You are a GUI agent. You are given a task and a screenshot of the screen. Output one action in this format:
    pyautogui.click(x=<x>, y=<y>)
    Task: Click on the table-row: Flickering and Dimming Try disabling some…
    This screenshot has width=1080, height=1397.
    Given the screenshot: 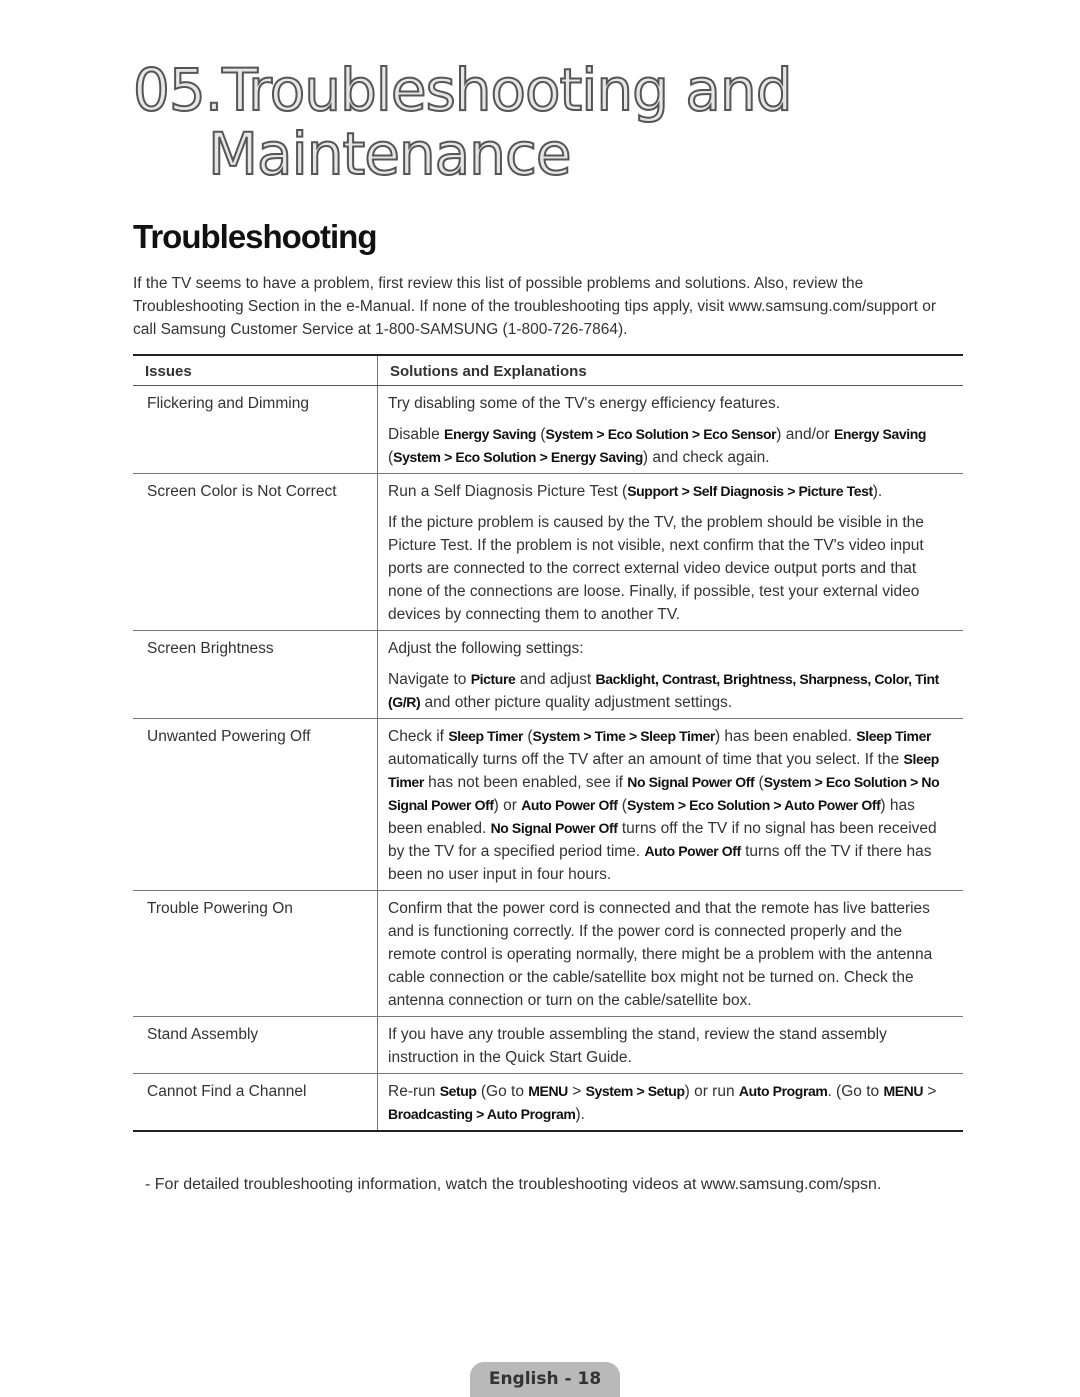 What is the action you would take?
    pyautogui.click(x=548, y=429)
    